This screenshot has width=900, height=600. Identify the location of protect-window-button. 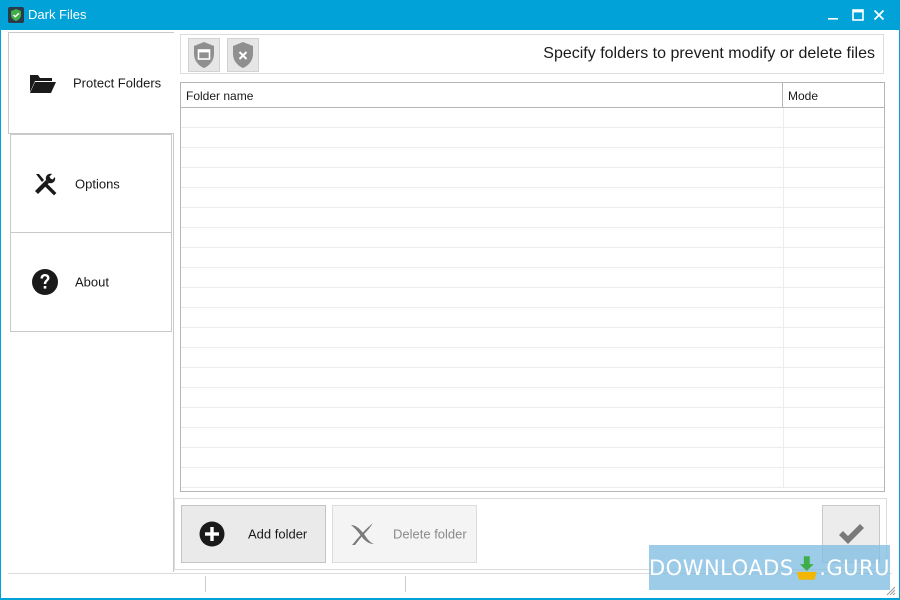
(204, 55).